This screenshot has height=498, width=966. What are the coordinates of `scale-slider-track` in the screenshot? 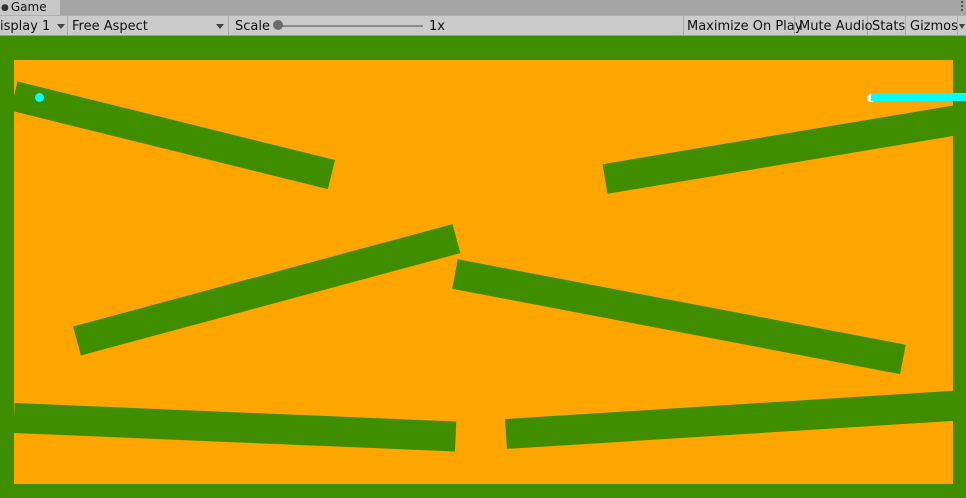 It's located at (350, 26).